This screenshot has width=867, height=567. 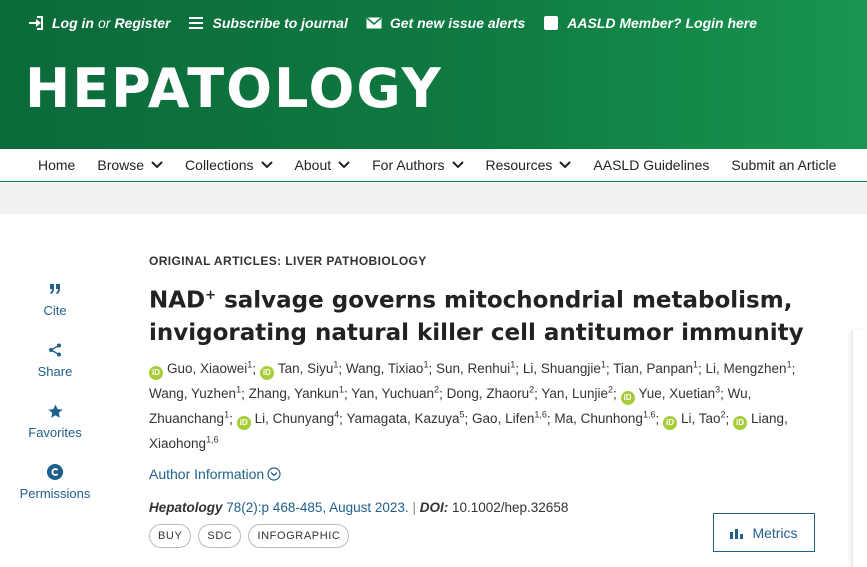 I want to click on member-login-label: AASLD Member? Login here, so click(x=662, y=23).